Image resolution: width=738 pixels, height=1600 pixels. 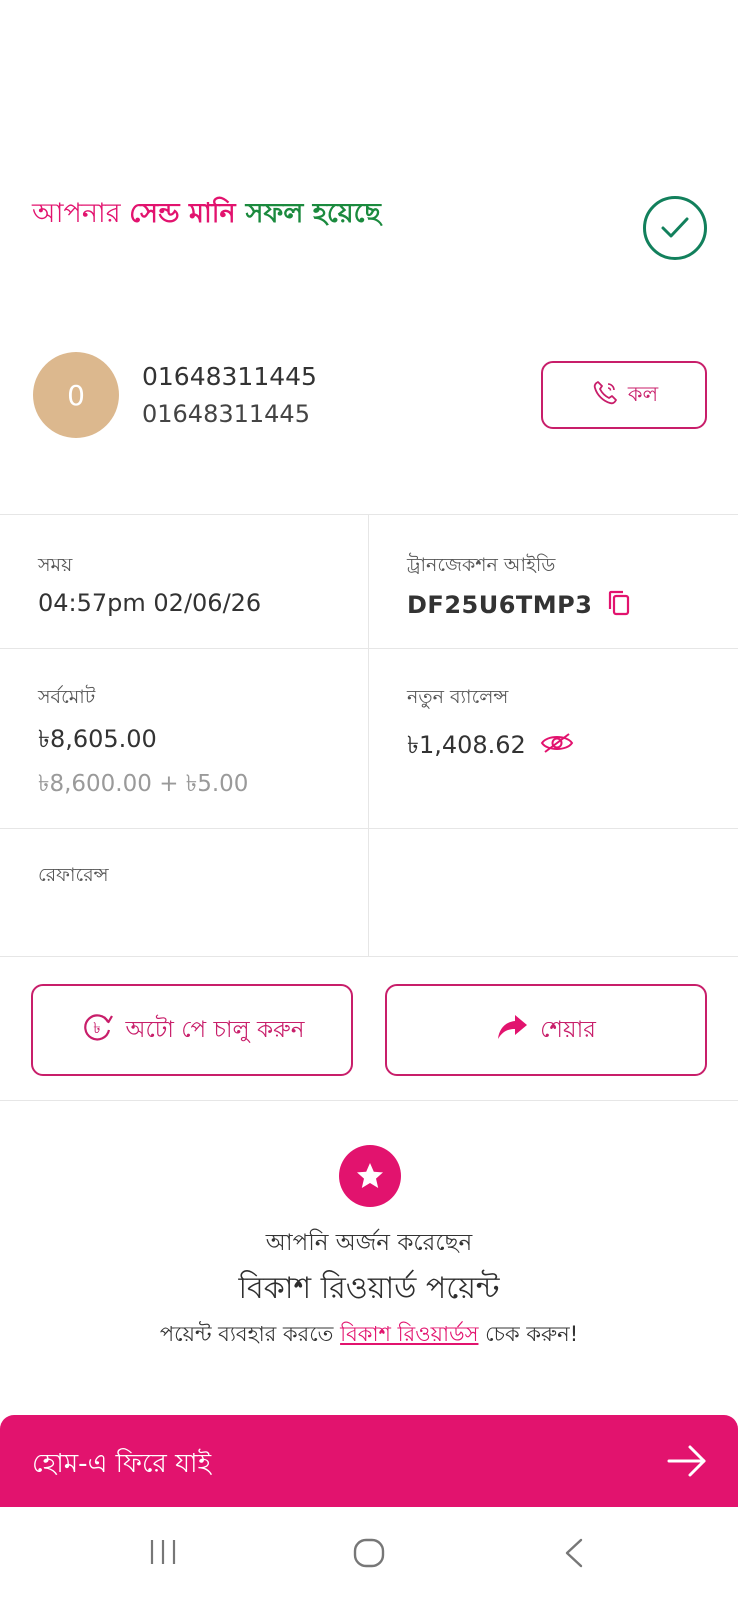 I want to click on share-button: শেয়ার, so click(x=546, y=1030).